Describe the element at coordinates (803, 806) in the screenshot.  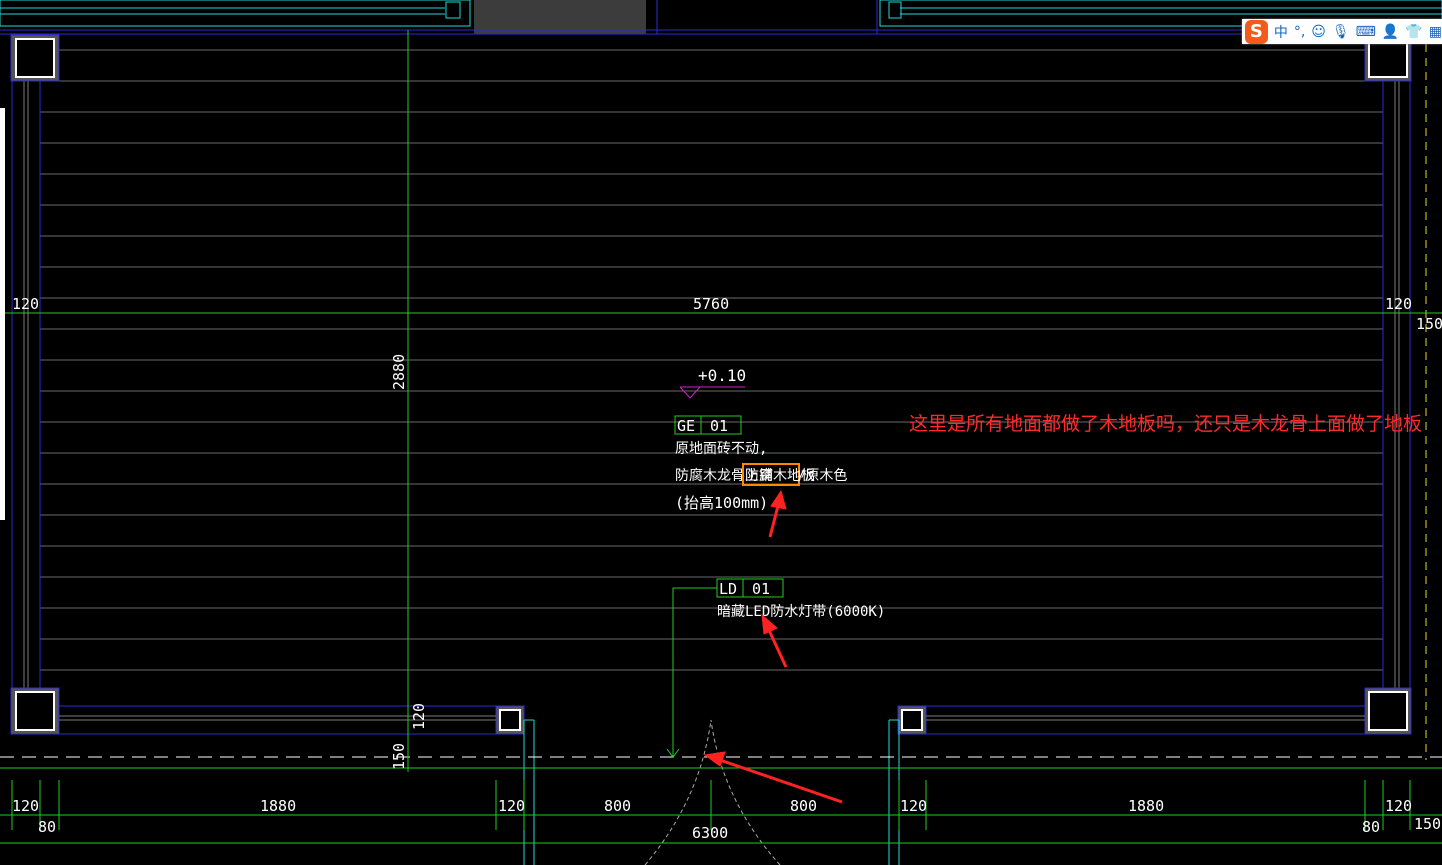
I see `dim-bottom-door-b: 800` at that location.